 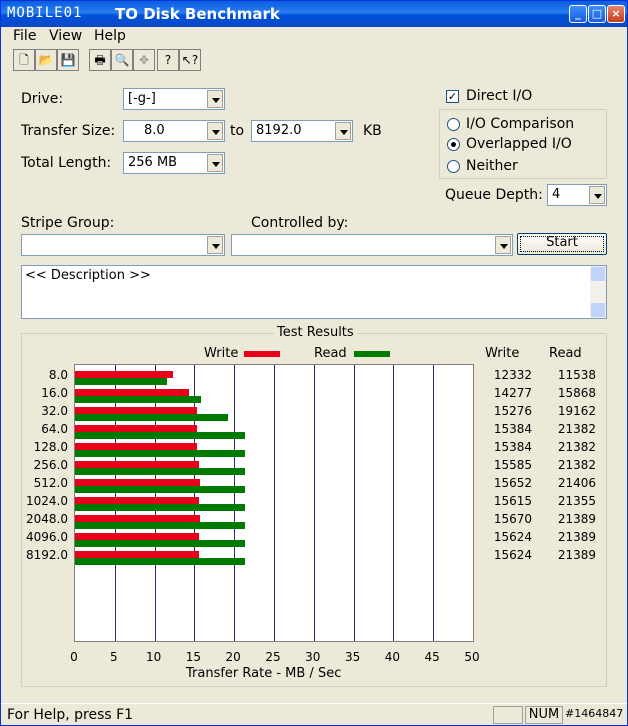 What do you see at coordinates (502, 353) in the screenshot?
I see `write-column-header: Write` at bounding box center [502, 353].